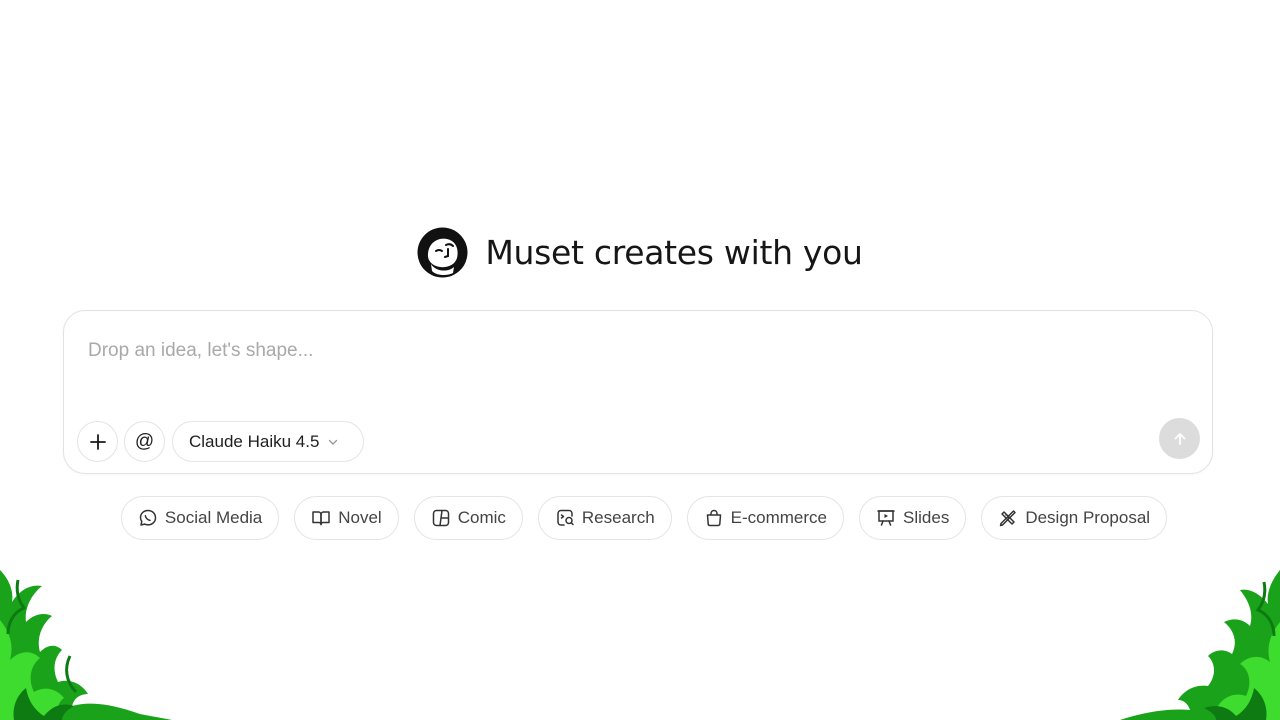  I want to click on hero-header: Muset creates with you, so click(640, 252).